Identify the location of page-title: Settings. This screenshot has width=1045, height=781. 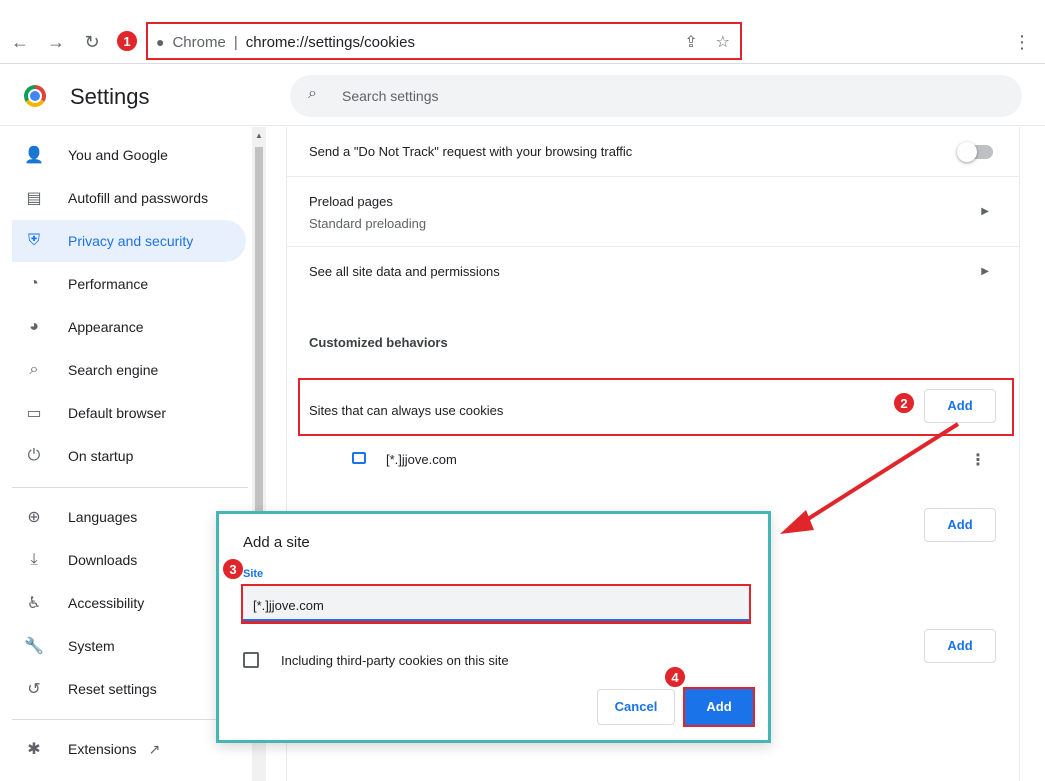
(110, 96).